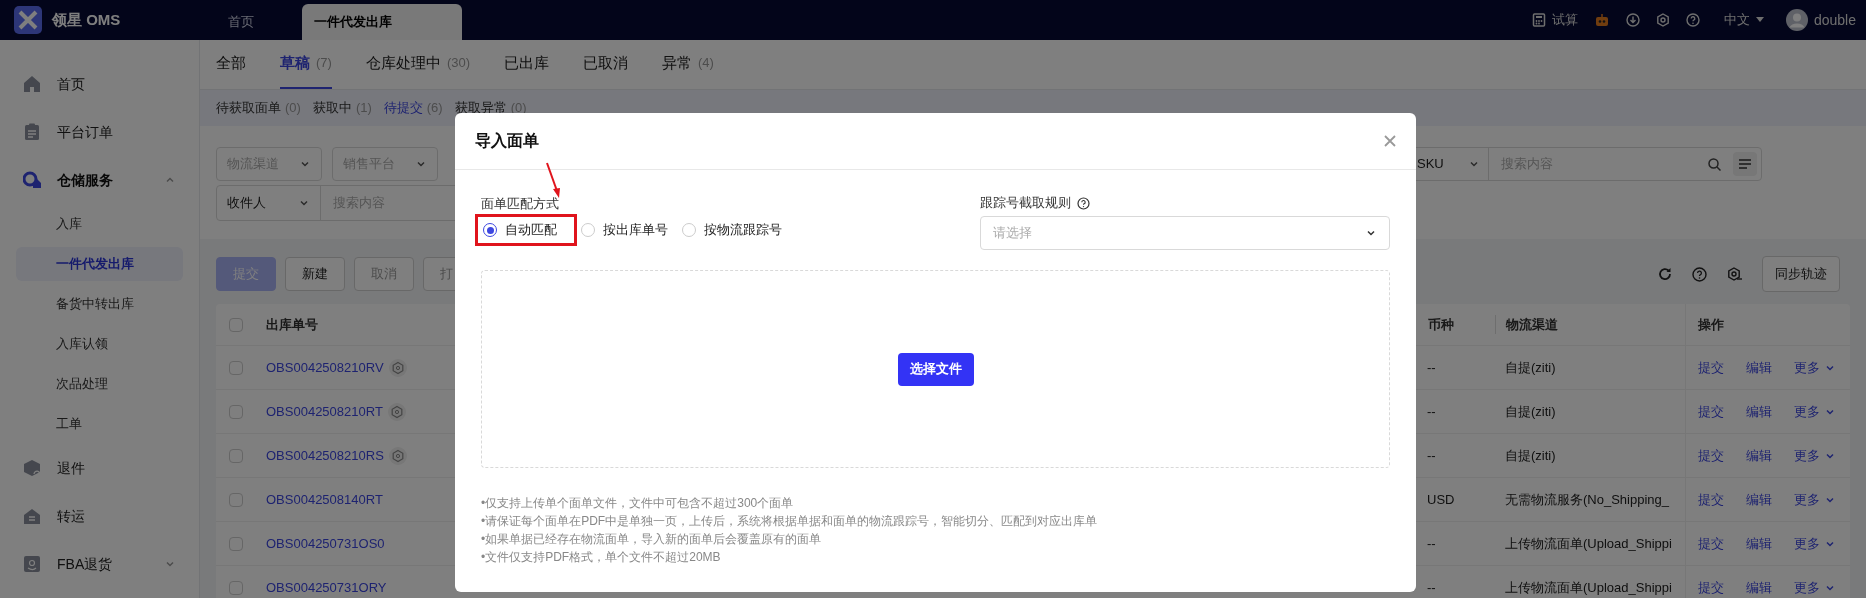 The width and height of the screenshot is (1866, 598). I want to click on table-cell-text: 无需物流服务(No_Shipping_, so click(1587, 499).